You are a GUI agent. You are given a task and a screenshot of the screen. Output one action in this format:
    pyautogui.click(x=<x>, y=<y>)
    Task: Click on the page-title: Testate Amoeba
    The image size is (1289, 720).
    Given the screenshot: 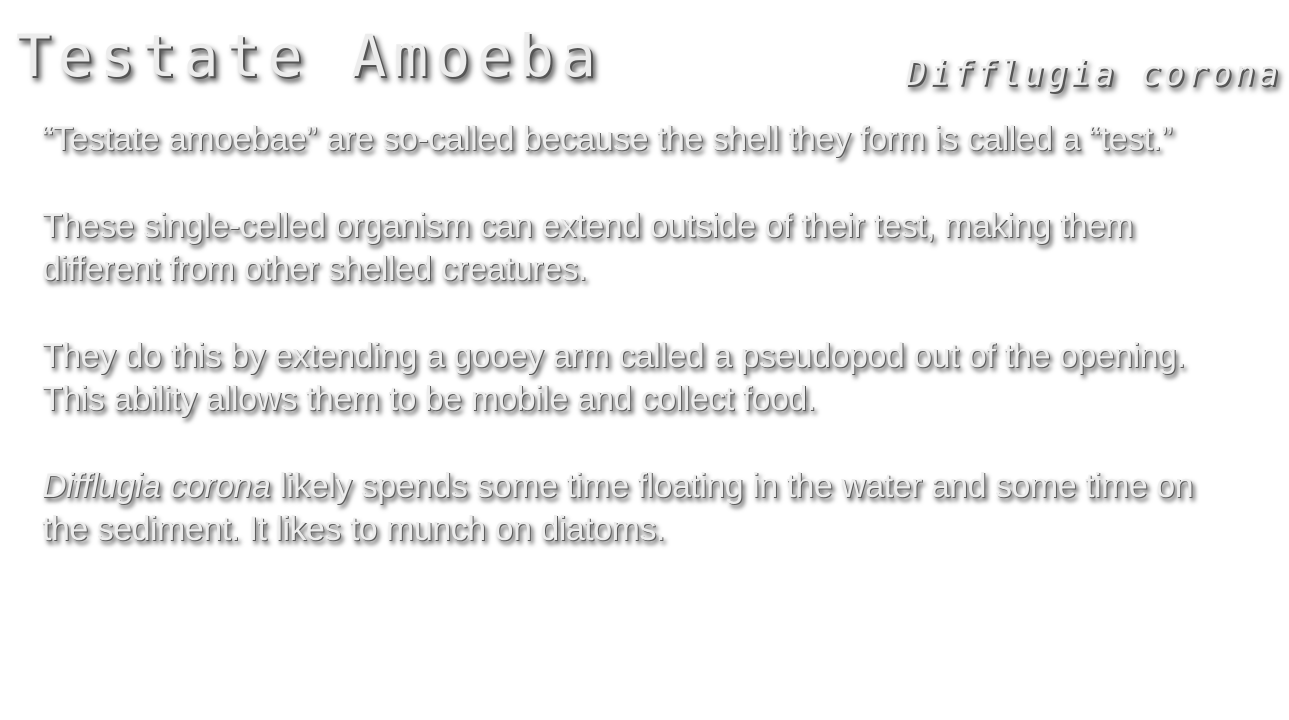 What is the action you would take?
    pyautogui.click(x=309, y=56)
    